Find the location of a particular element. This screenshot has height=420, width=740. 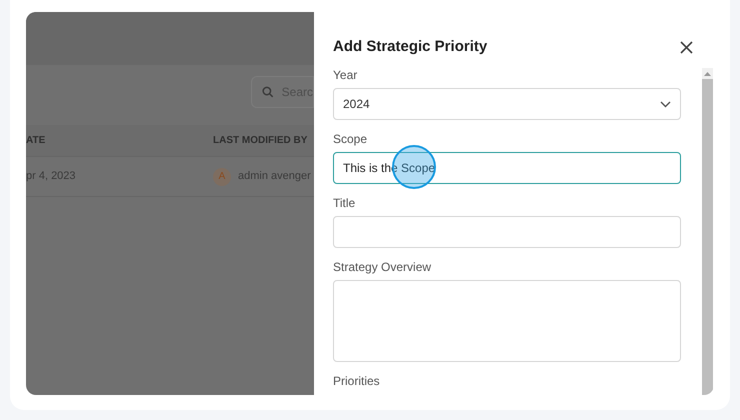

close-icon is located at coordinates (686, 47).